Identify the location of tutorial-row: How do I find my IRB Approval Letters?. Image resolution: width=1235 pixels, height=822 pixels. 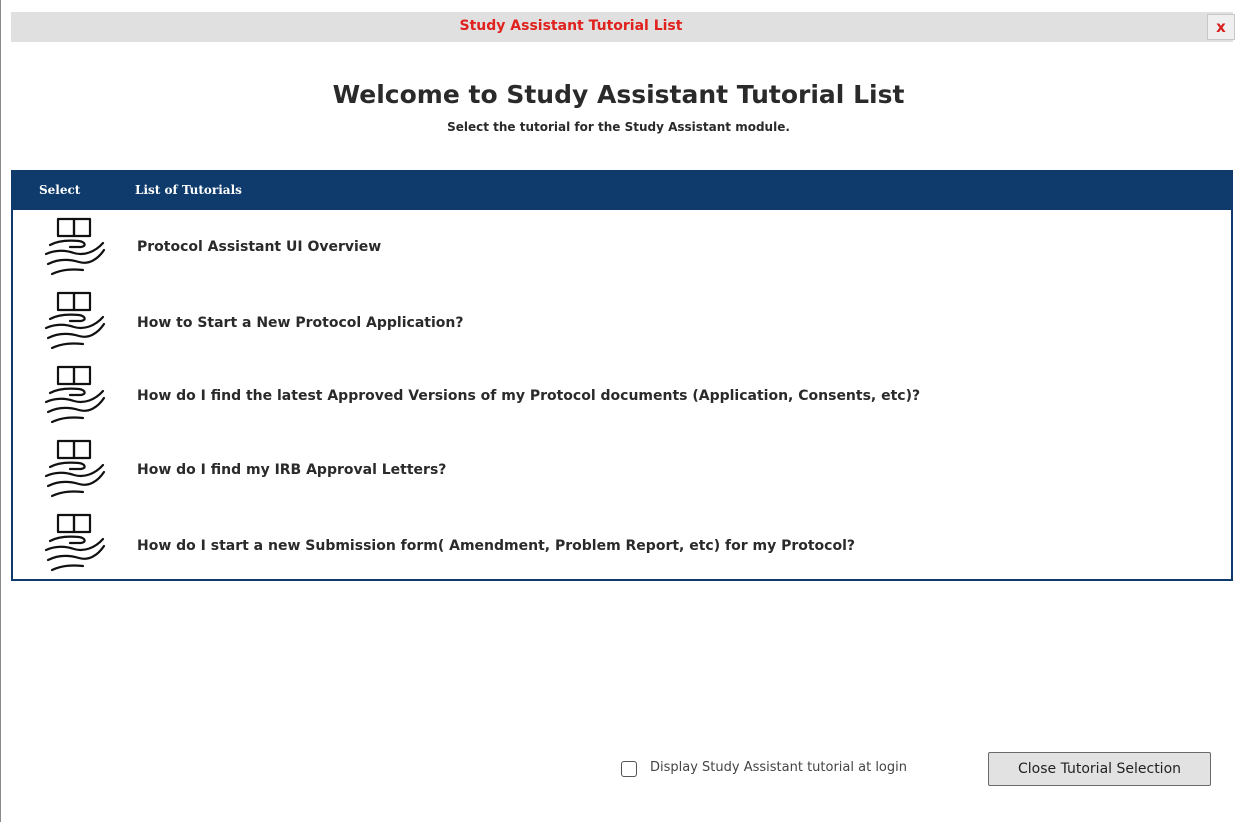
(622, 469).